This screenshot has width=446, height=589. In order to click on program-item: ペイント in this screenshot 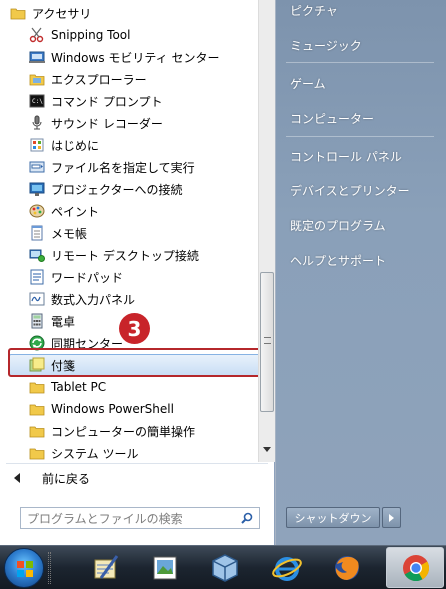, I will do `click(129, 211)`.